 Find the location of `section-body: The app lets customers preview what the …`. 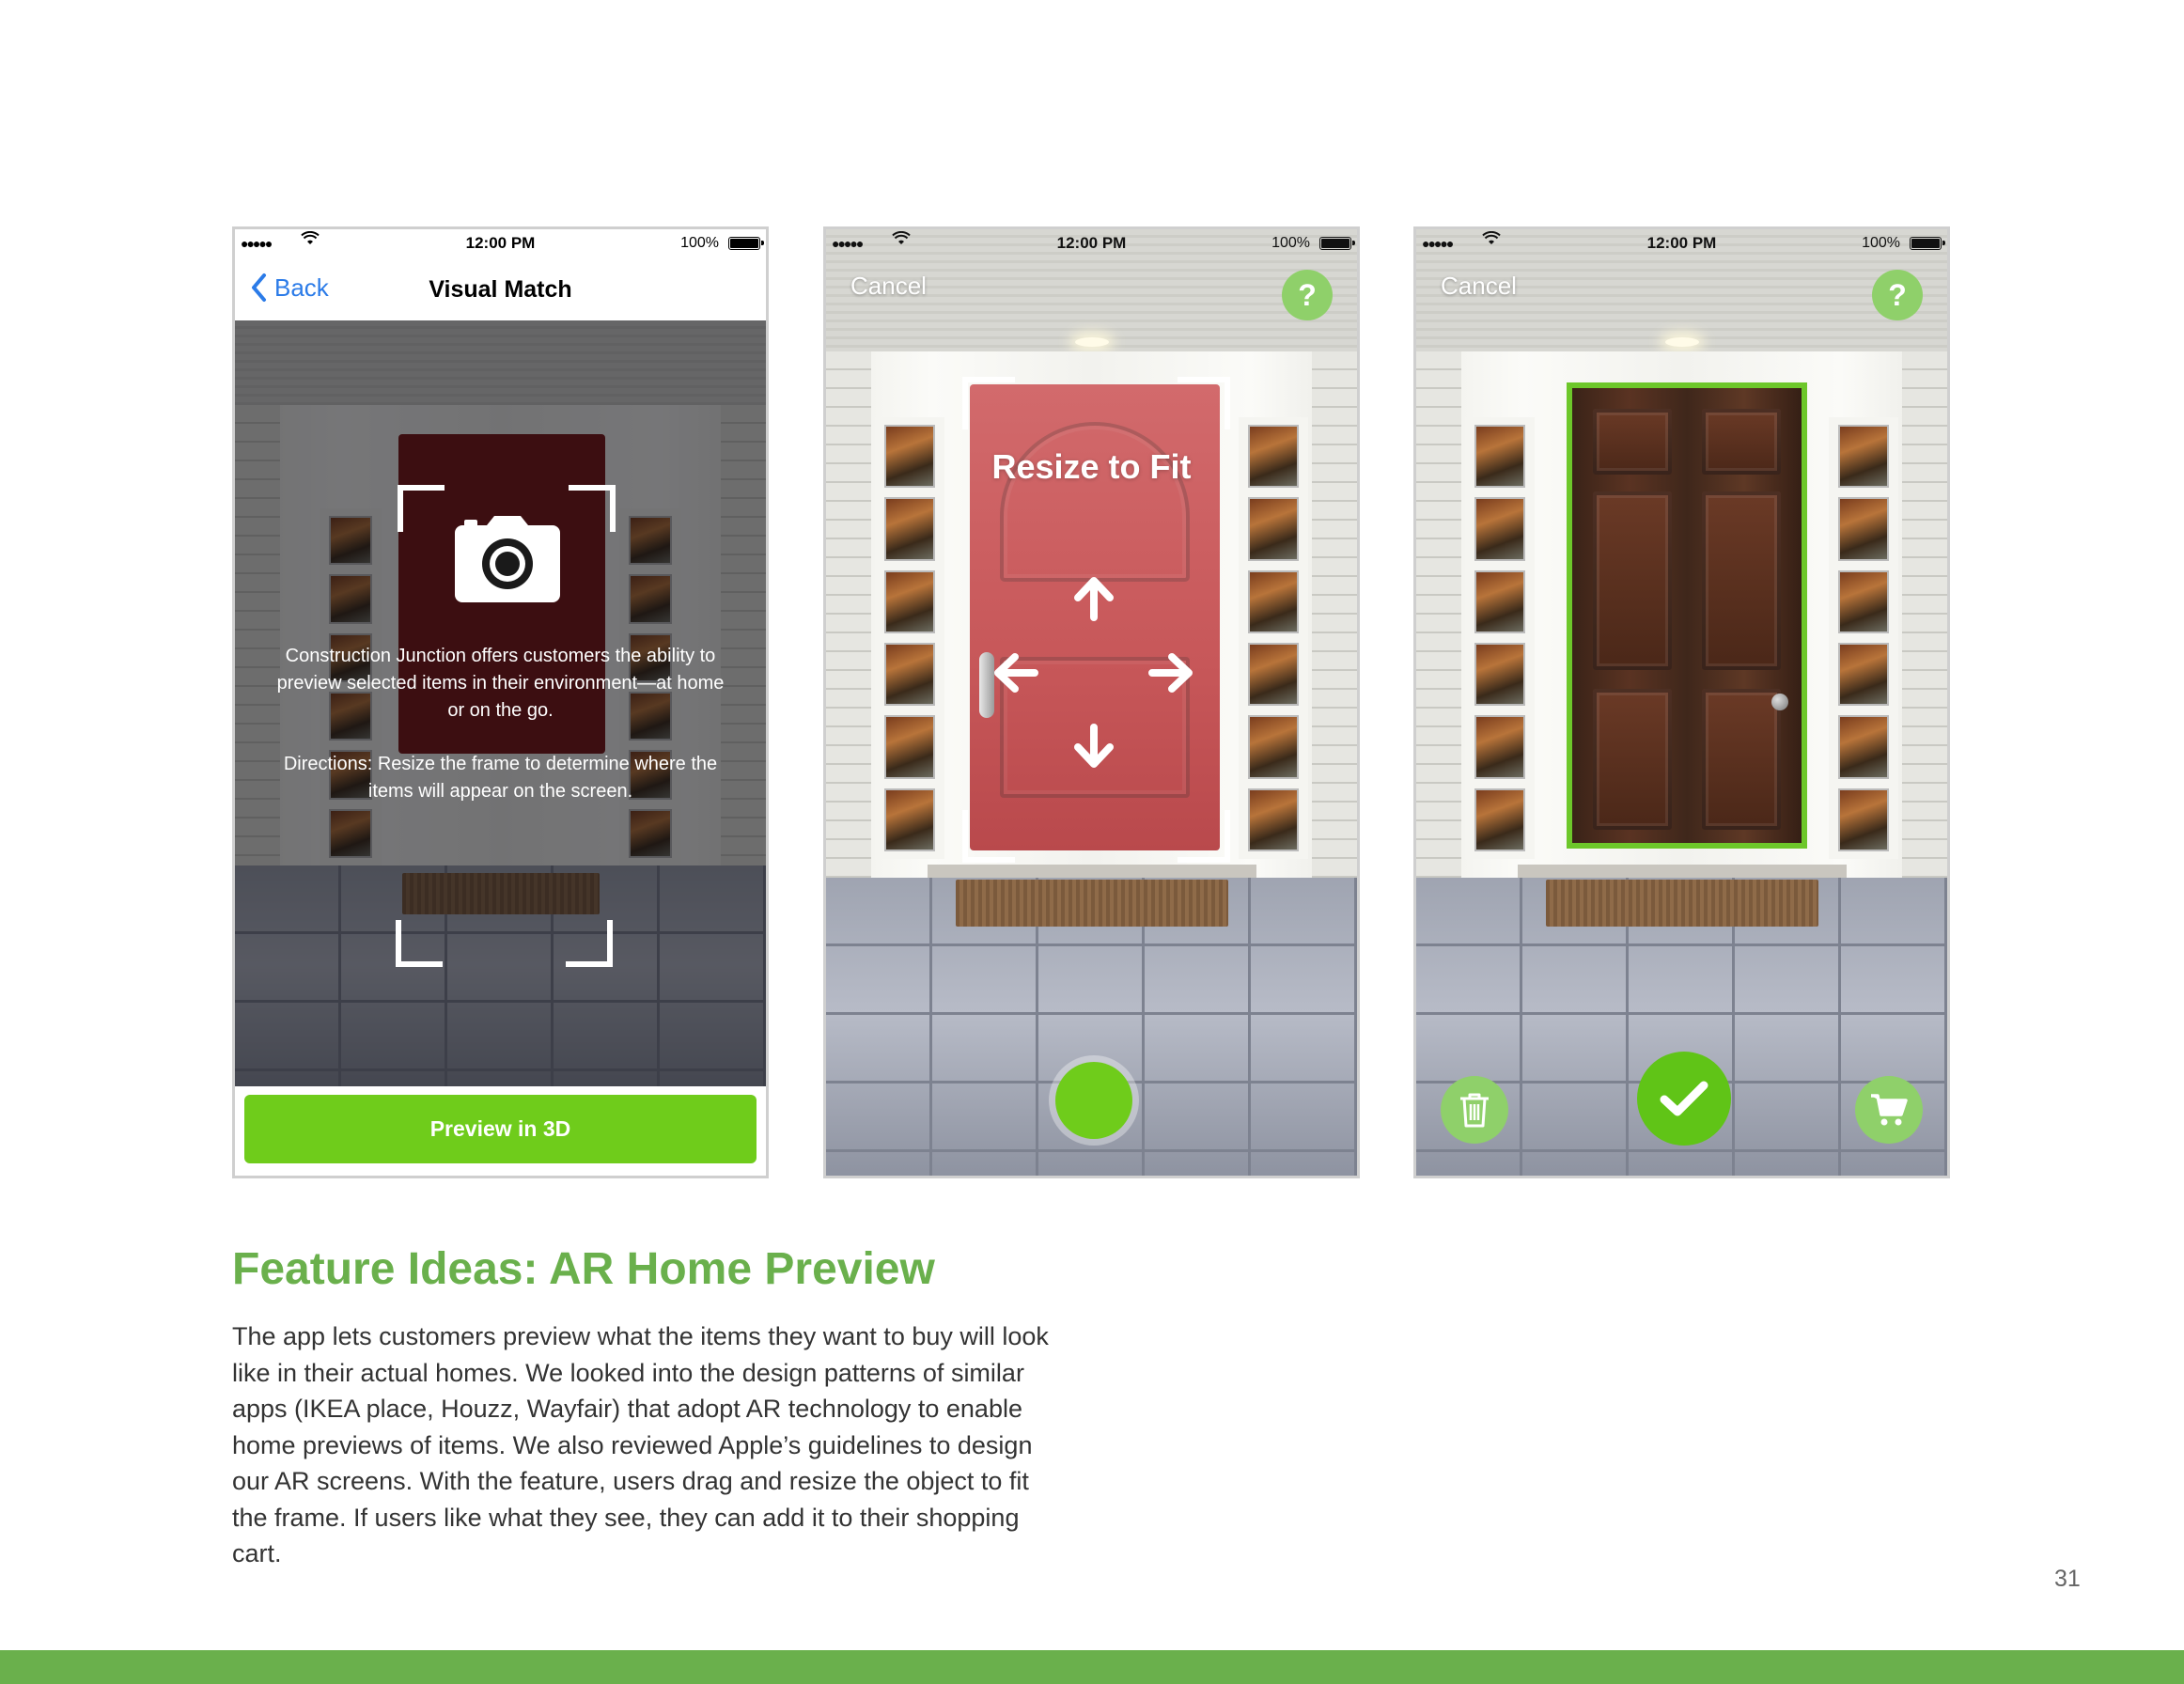

section-body: The app lets customers preview what the … is located at coordinates (640, 1444).